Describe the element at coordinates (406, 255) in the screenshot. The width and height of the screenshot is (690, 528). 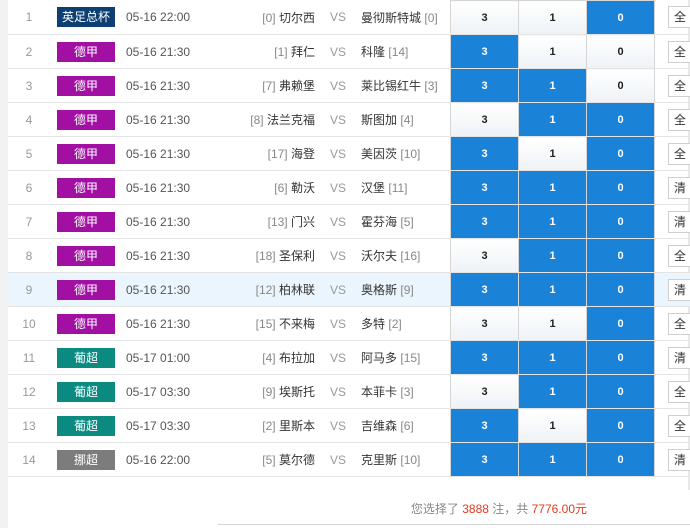
I see `away-team: 沃尔夫 [16]` at that location.